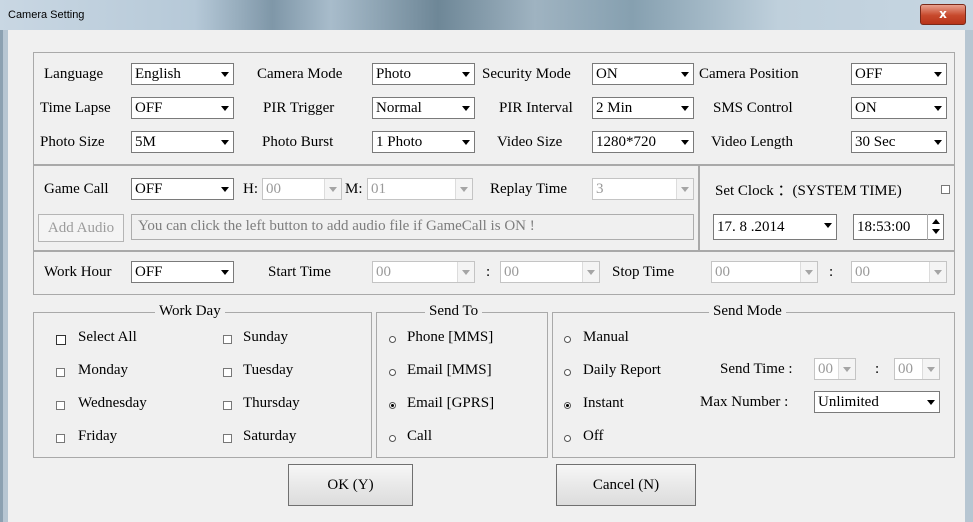 This screenshot has width=973, height=522. What do you see at coordinates (182, 74) in the screenshot?
I see `language-select: English` at bounding box center [182, 74].